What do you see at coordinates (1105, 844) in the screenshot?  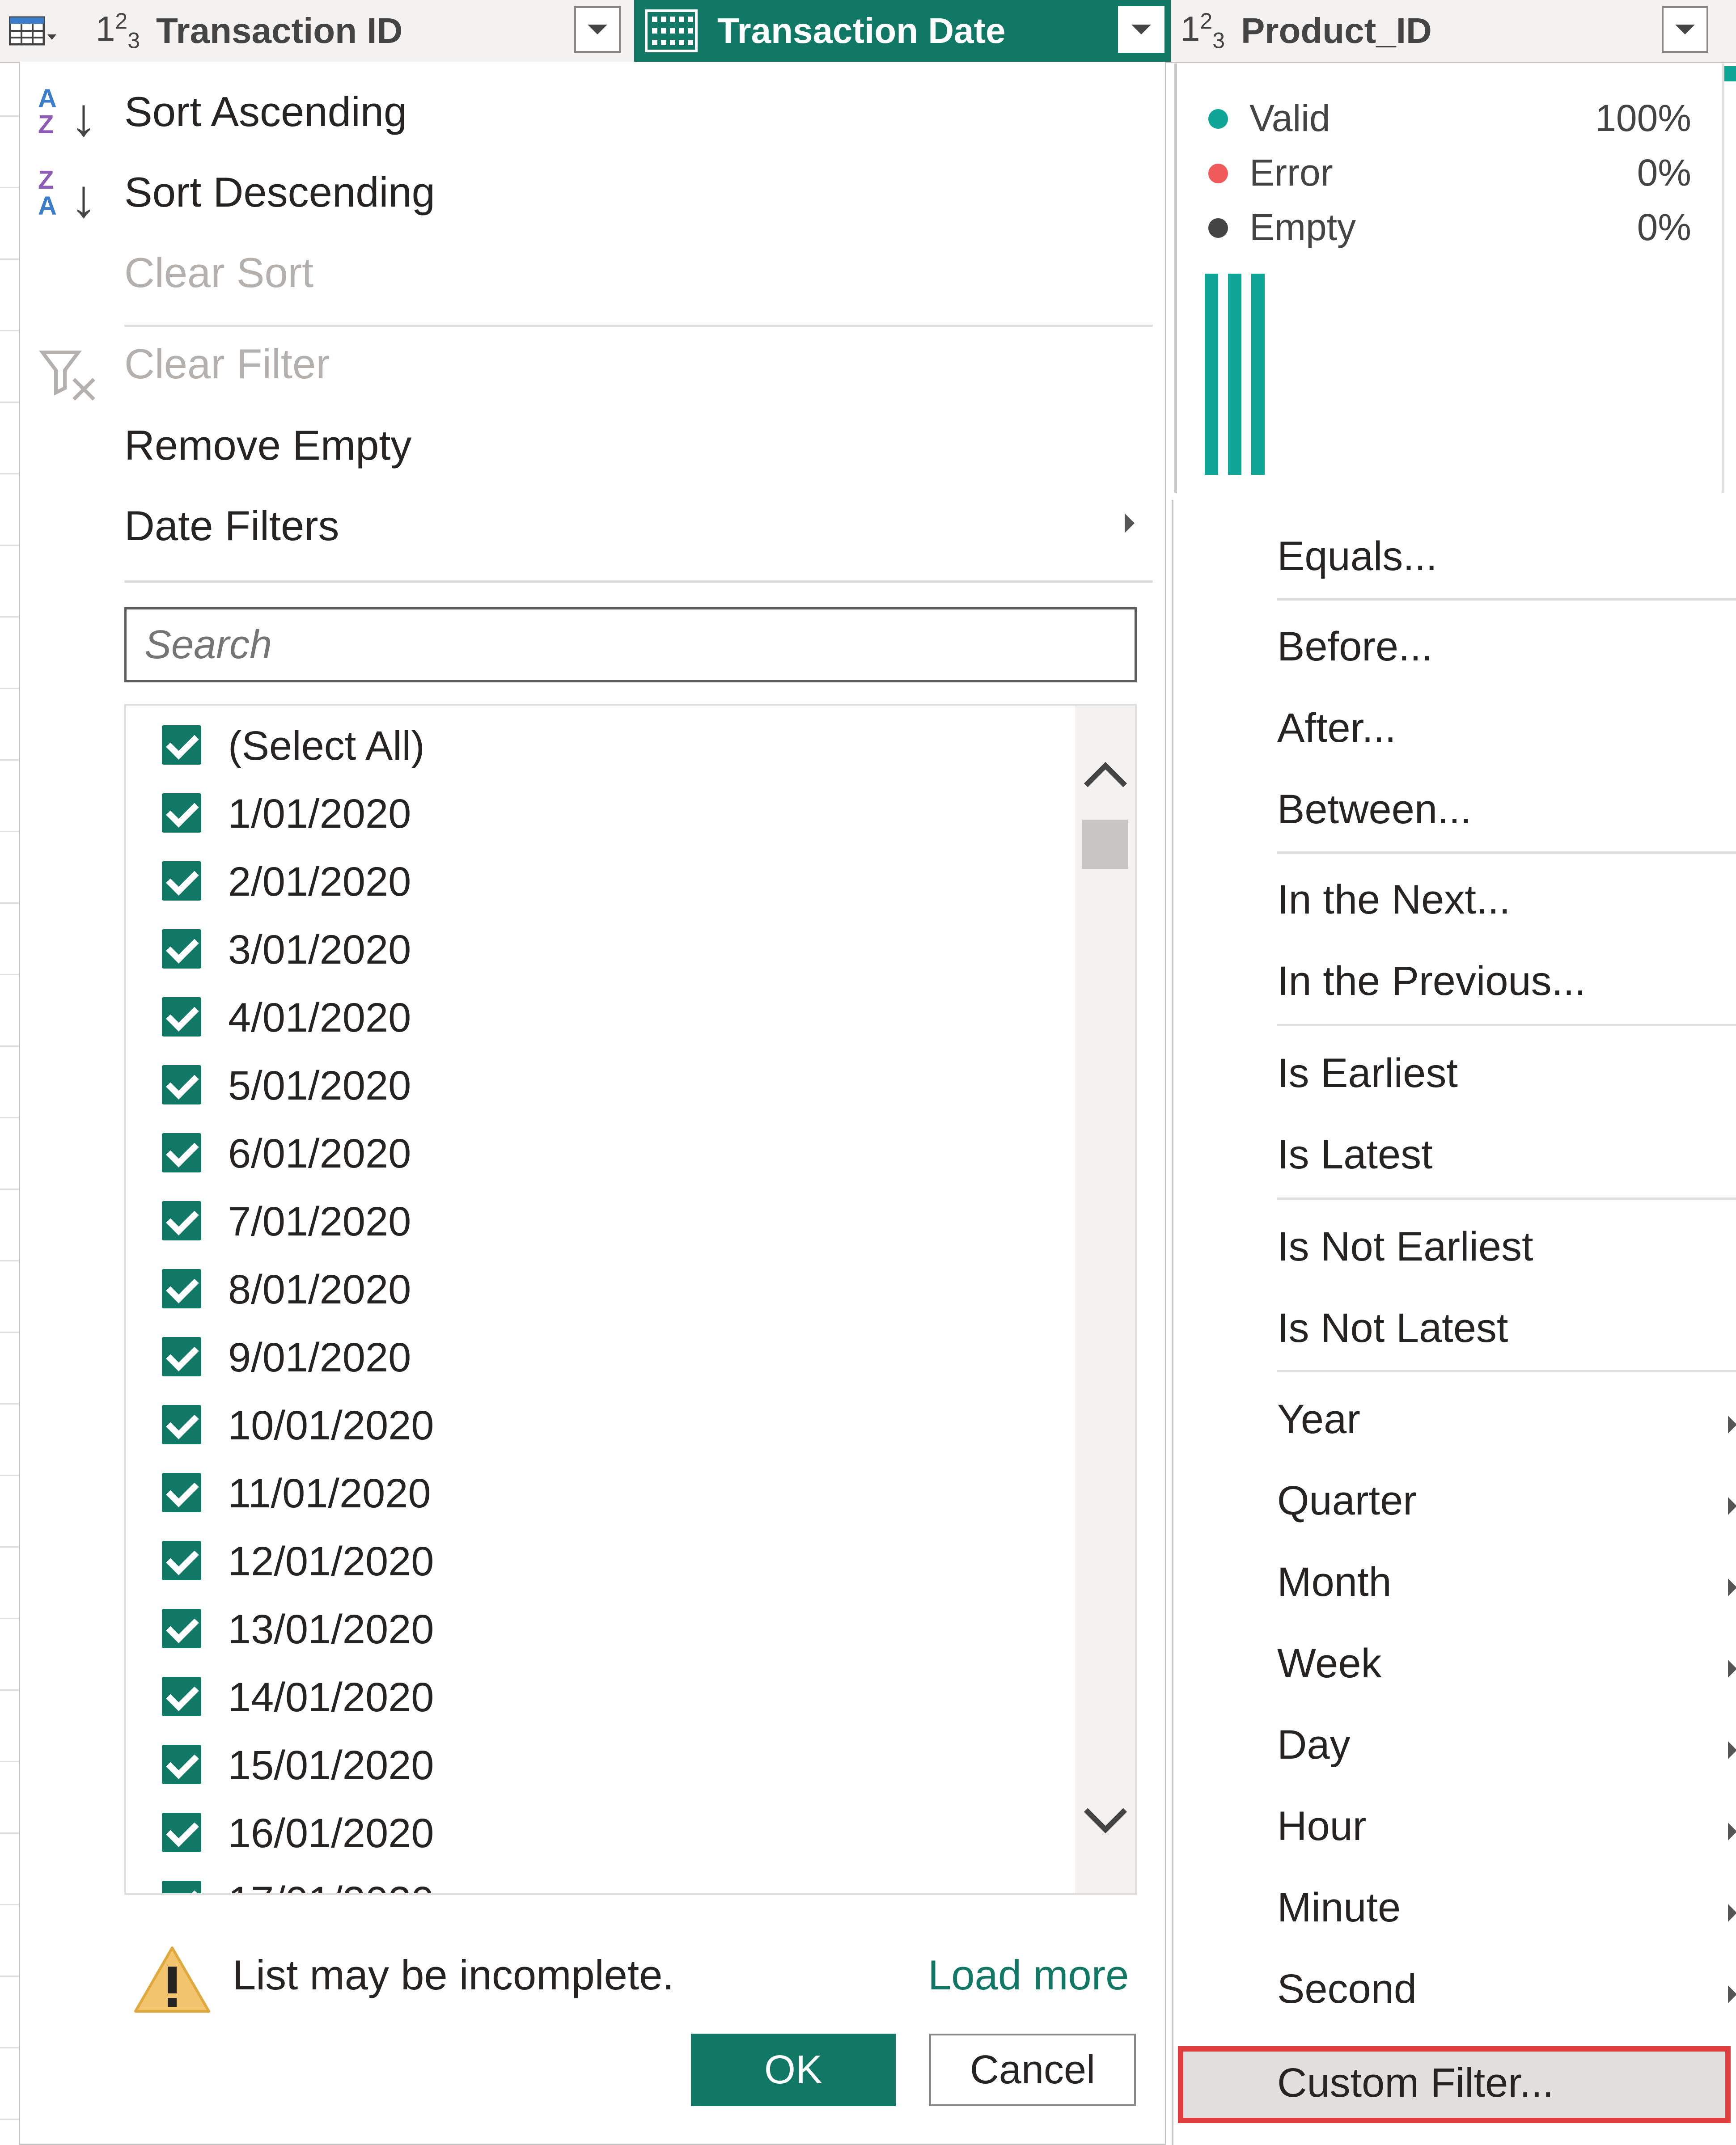 I see `scroll-thumb` at bounding box center [1105, 844].